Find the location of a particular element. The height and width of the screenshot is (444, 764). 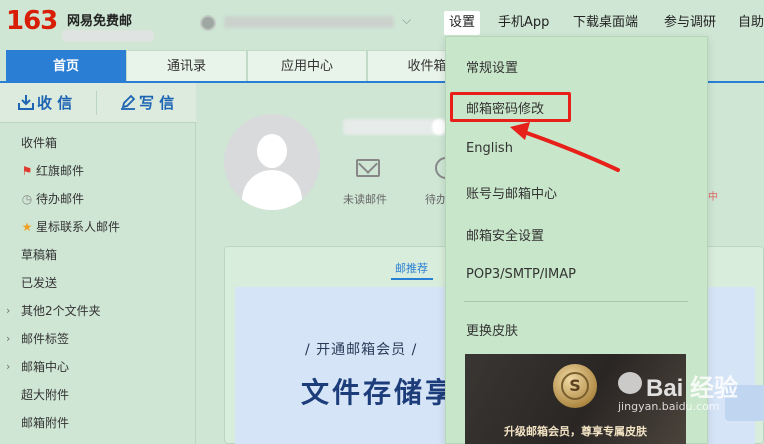

banner-subtitle: / 开通邮箱会员 / is located at coordinates (361, 350).